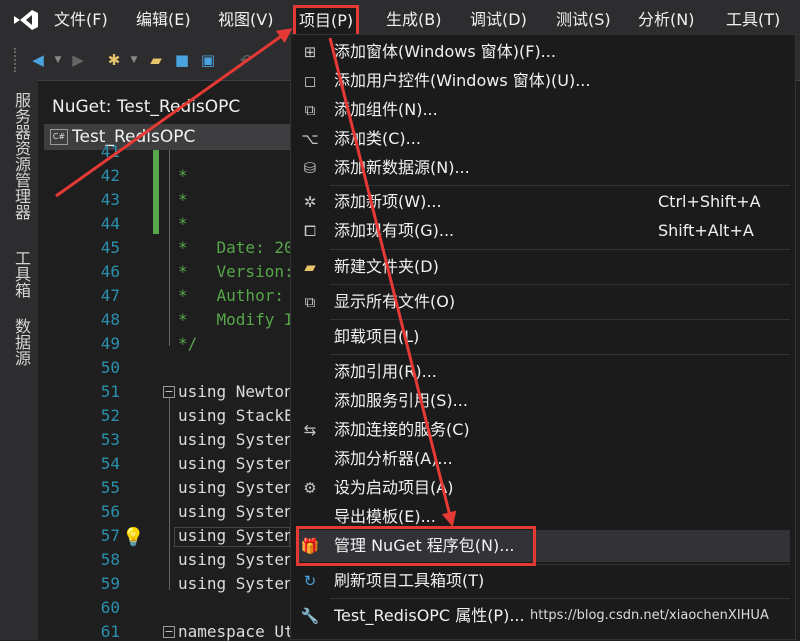 Image resolution: width=800 pixels, height=641 pixels. I want to click on menu-analyze: 分析(N), so click(666, 20).